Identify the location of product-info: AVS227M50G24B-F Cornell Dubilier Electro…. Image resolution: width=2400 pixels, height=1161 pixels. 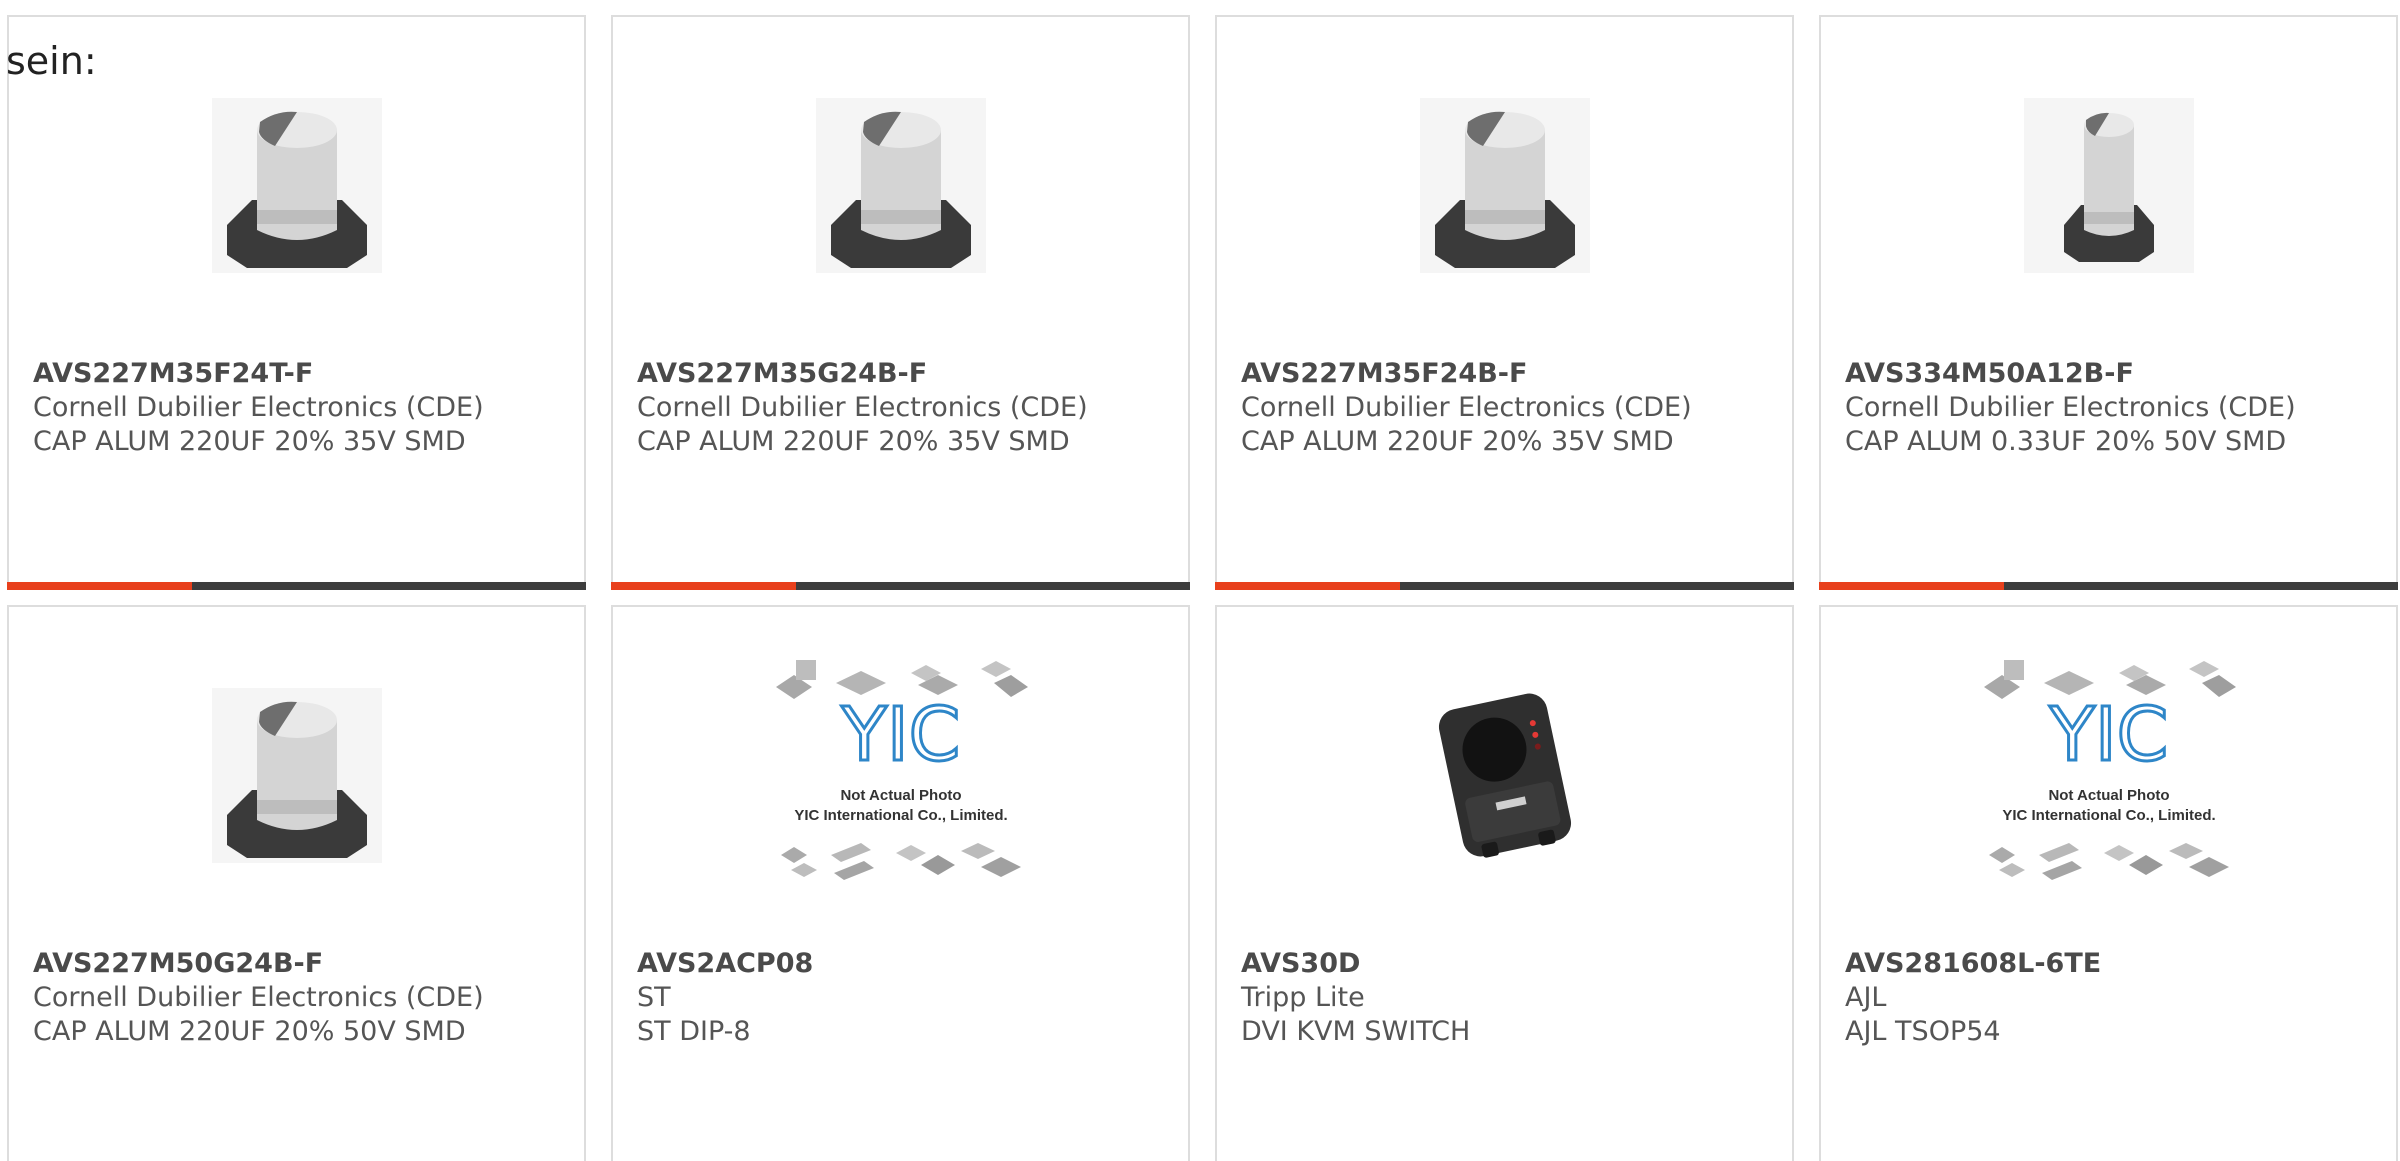
(303, 998).